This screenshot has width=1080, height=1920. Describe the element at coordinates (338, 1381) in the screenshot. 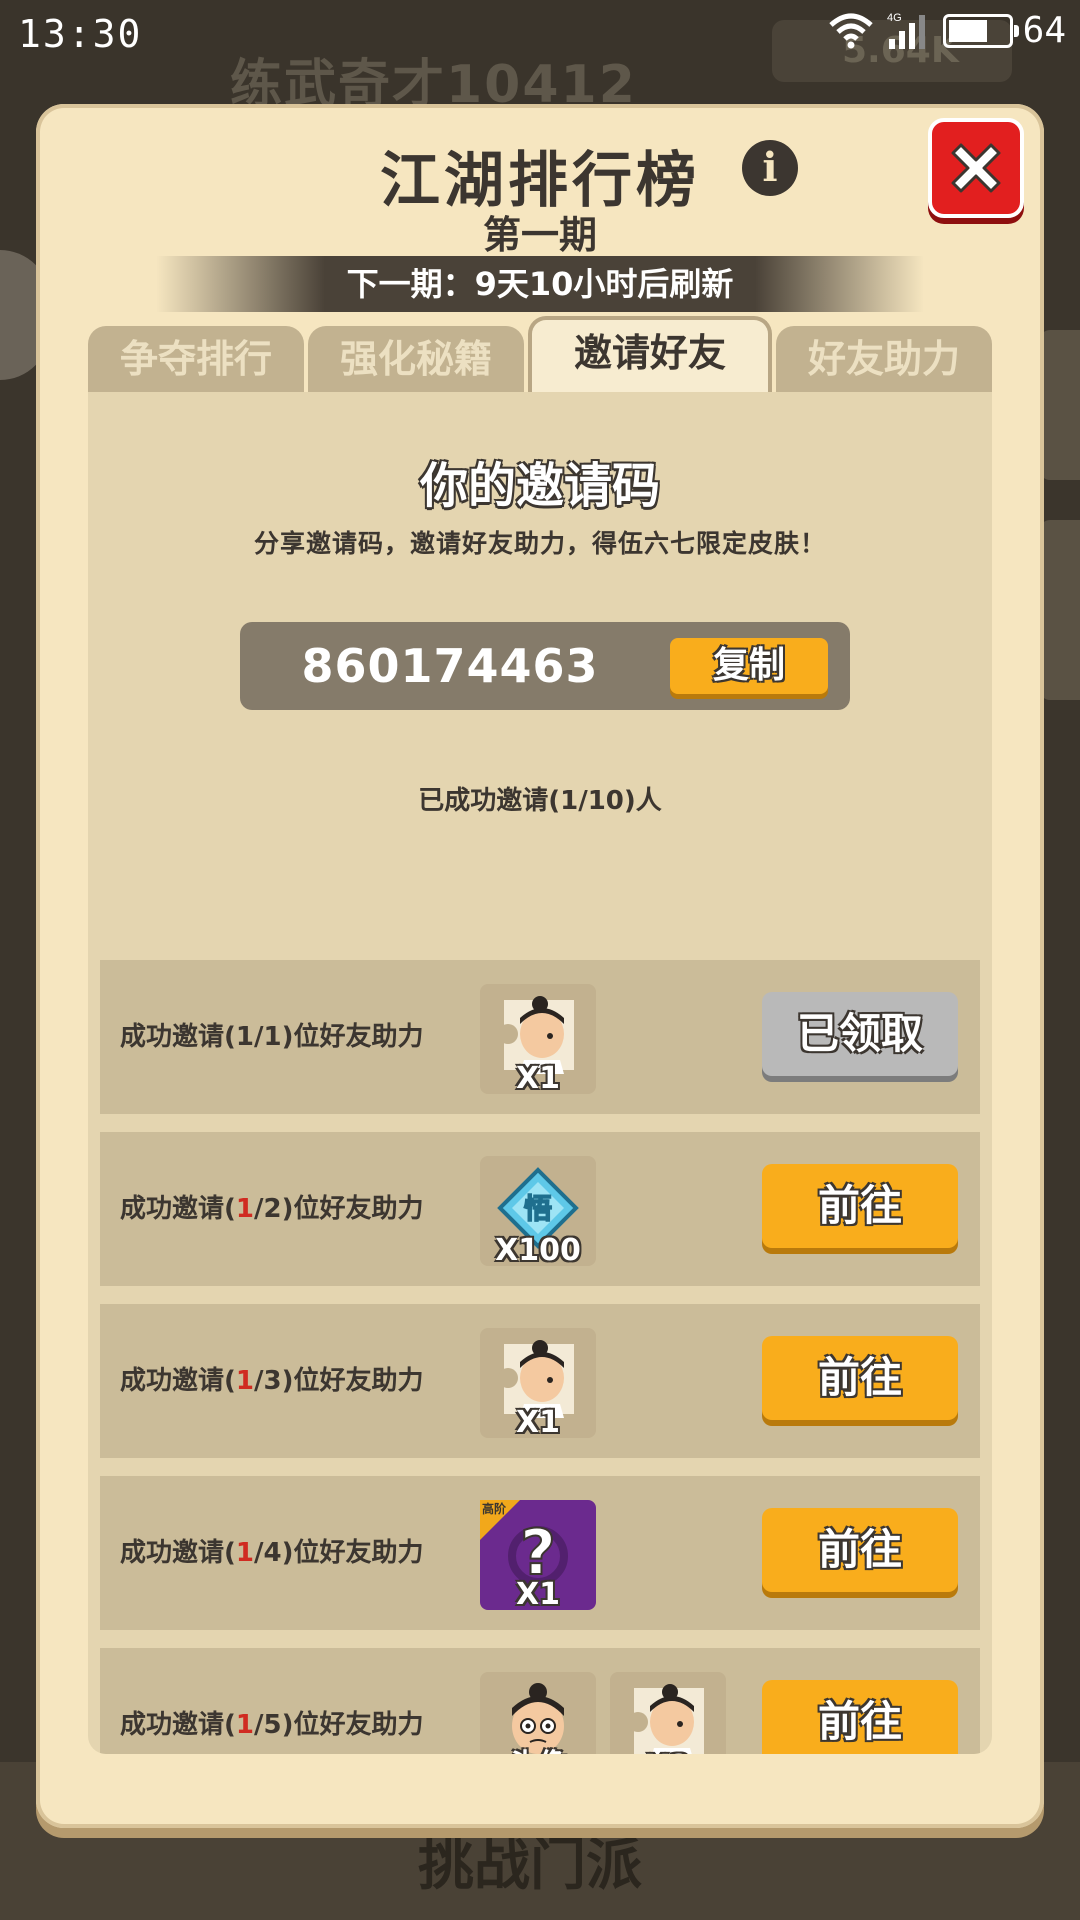

I see `reward-condition-target: /3)位好友助力` at that location.